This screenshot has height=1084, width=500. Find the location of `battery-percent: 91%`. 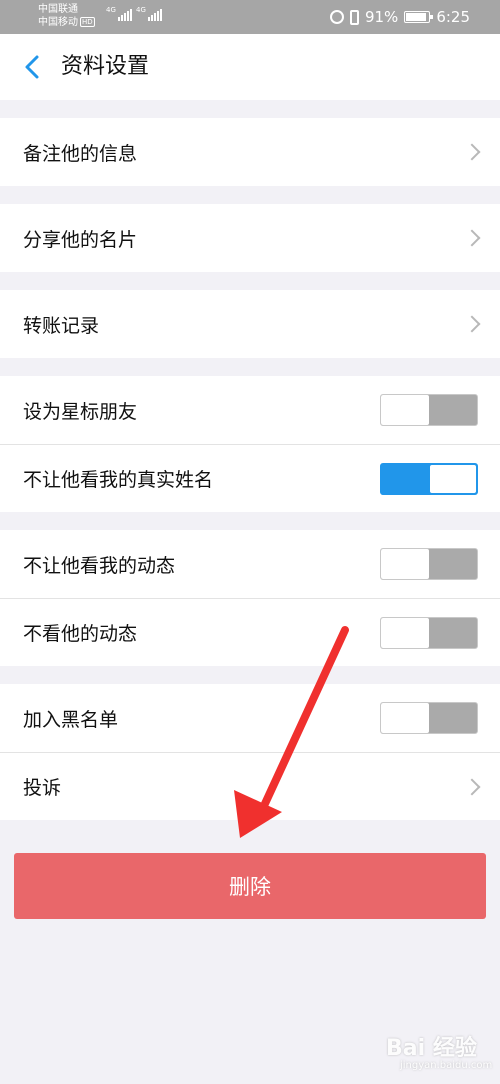

battery-percent: 91% is located at coordinates (381, 17).